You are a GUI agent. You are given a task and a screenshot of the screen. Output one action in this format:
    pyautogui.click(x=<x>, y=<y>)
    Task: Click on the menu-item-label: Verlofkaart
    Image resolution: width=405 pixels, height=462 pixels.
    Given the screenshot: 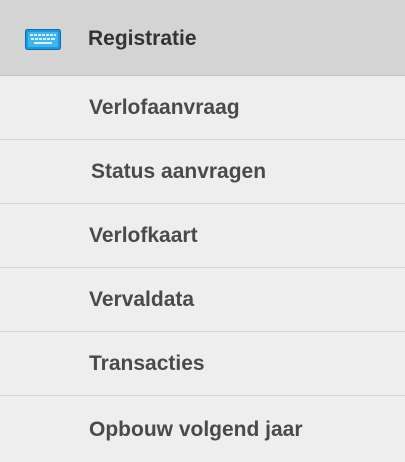 What is the action you would take?
    pyautogui.click(x=143, y=235)
    